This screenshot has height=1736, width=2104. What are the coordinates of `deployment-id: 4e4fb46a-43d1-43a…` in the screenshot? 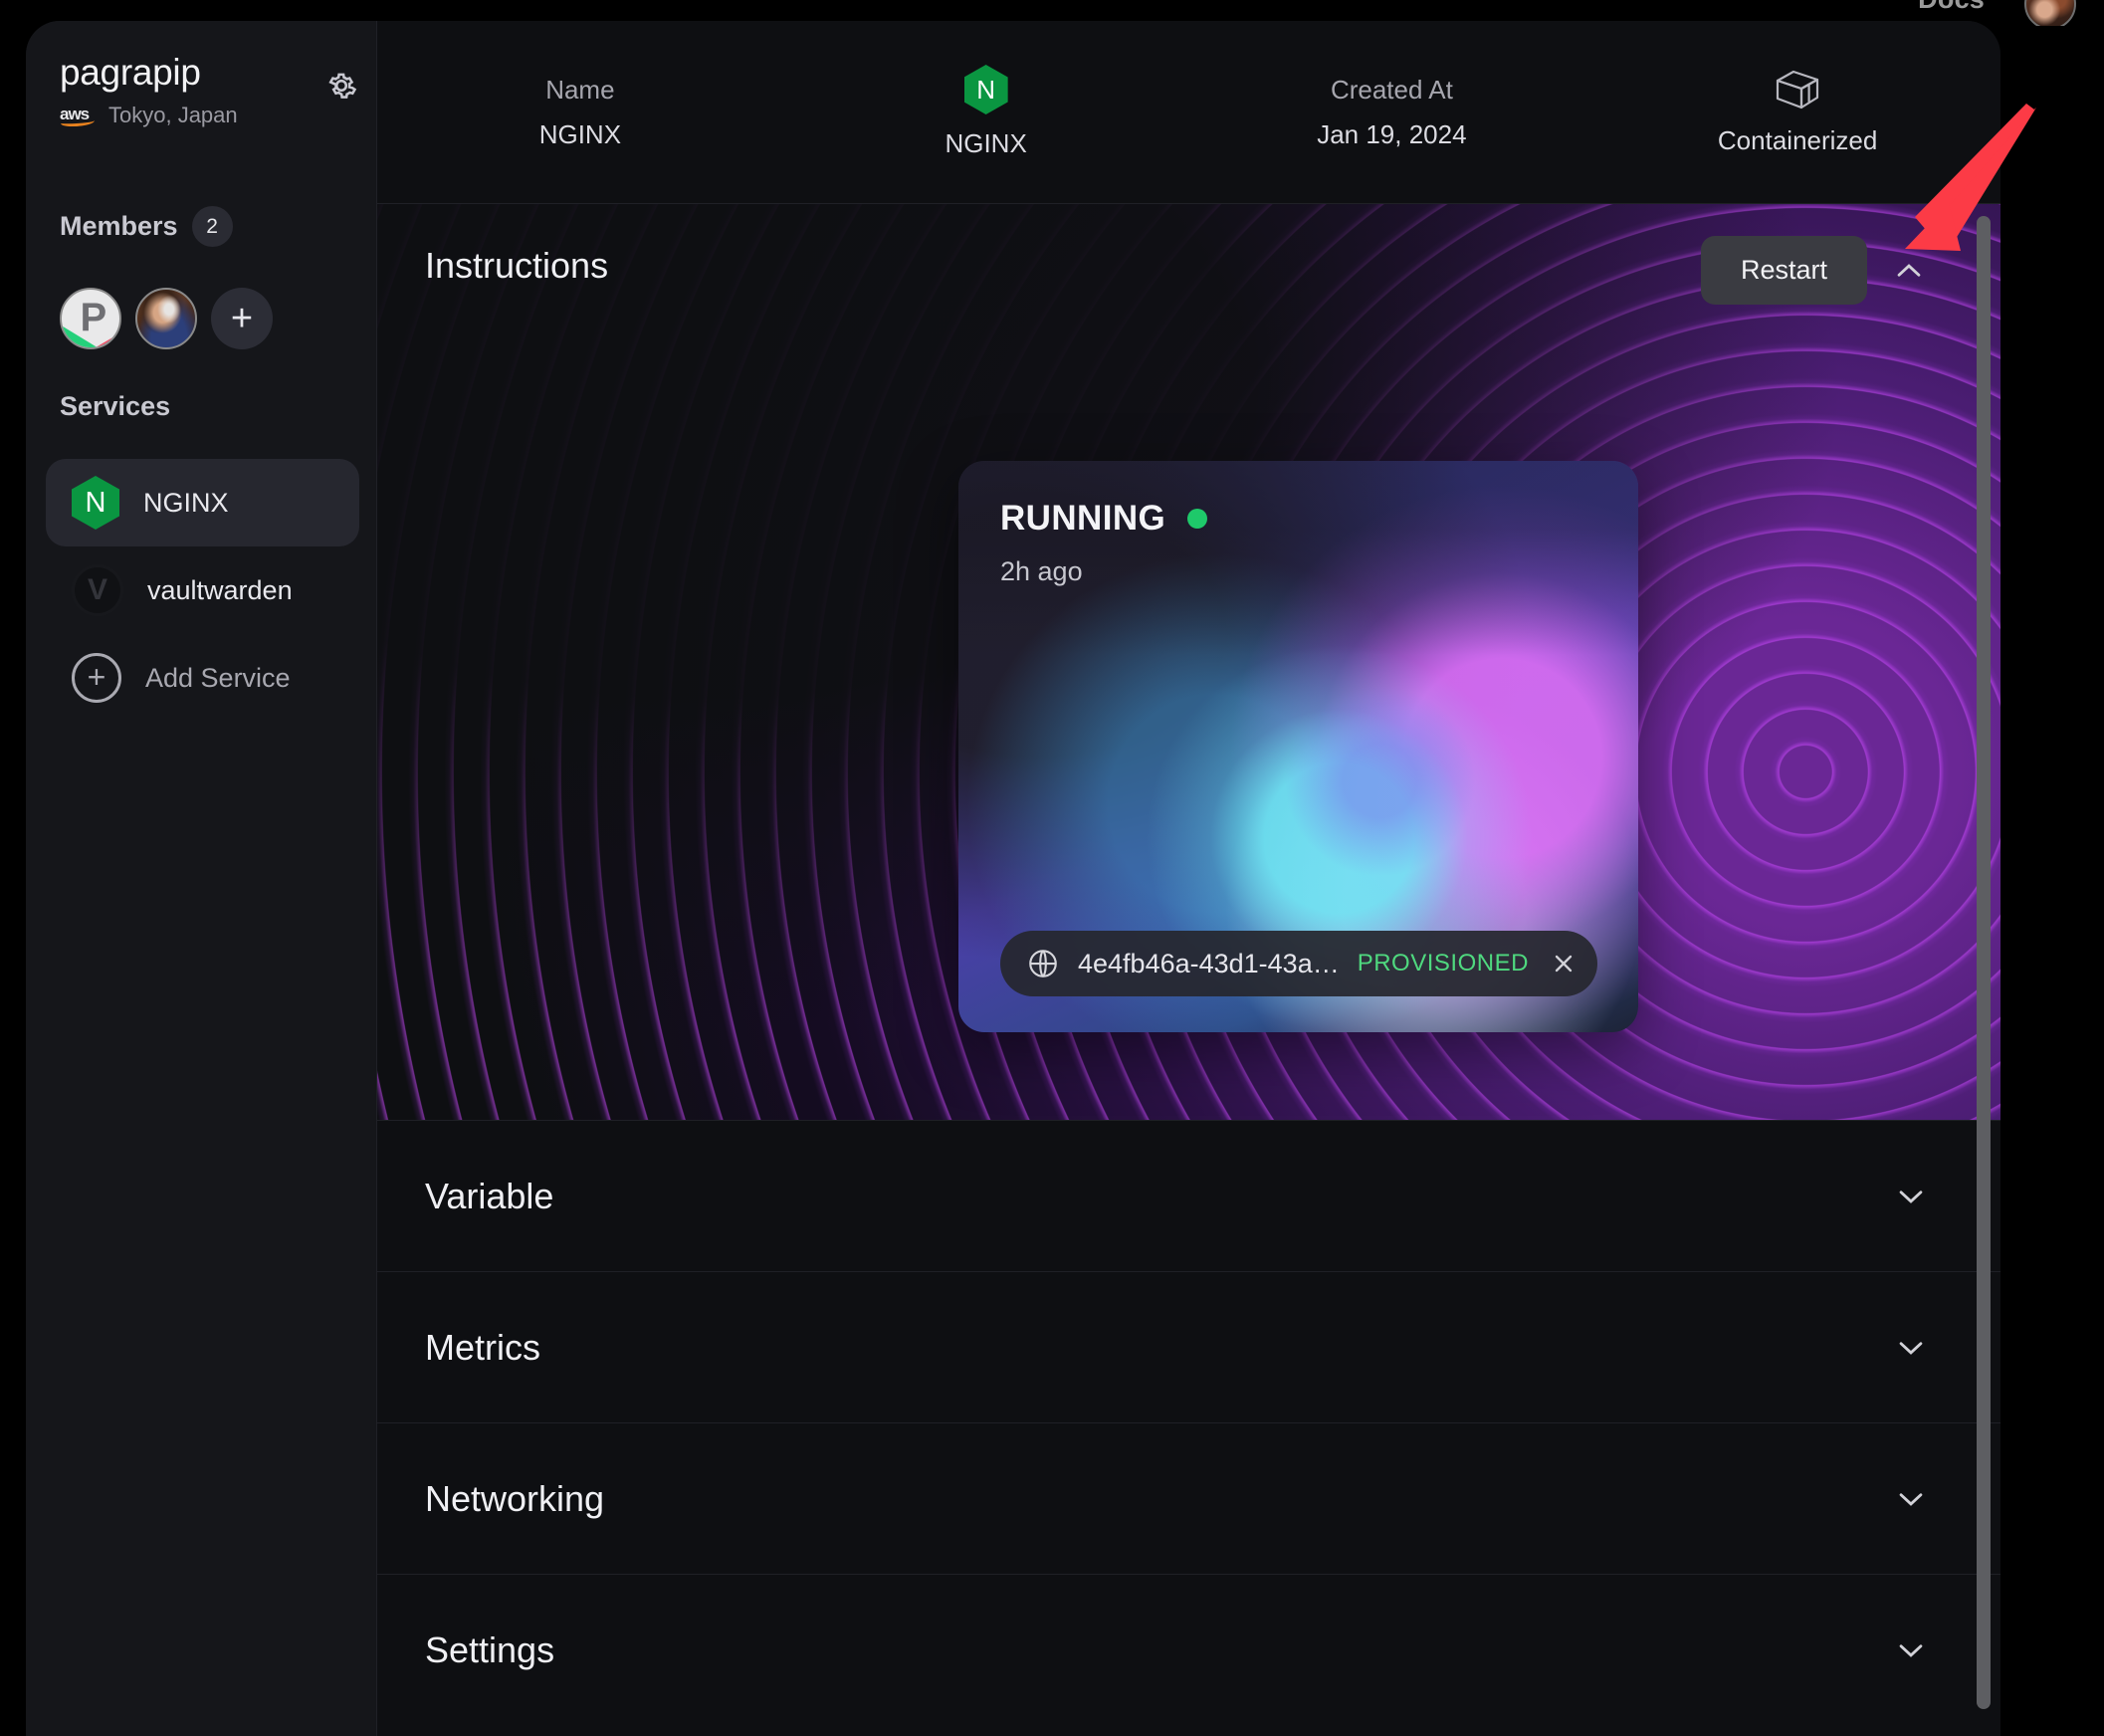 It's located at (1209, 963).